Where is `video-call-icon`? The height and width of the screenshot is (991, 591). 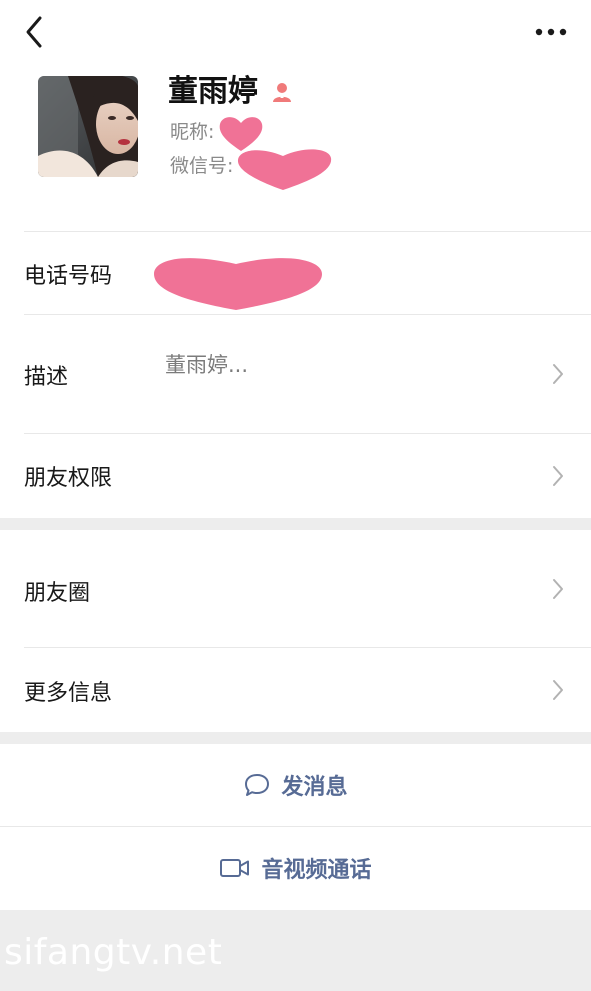 video-call-icon is located at coordinates (235, 868).